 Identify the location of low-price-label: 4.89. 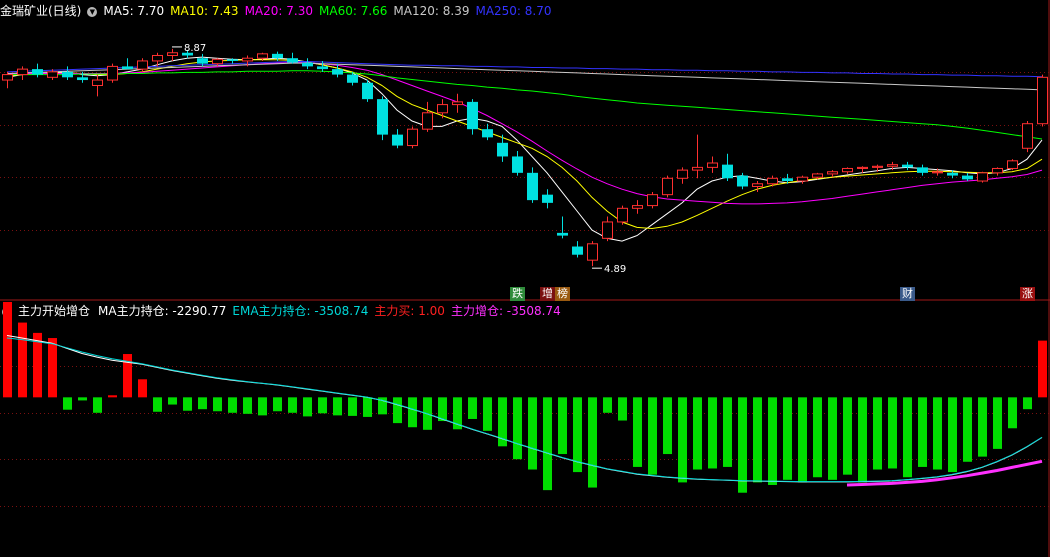
(615, 269).